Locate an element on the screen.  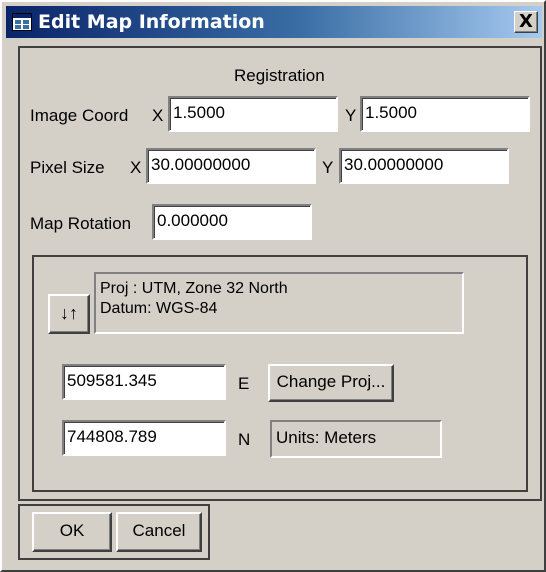
pixel-size-x-label: X is located at coordinates (136, 167).